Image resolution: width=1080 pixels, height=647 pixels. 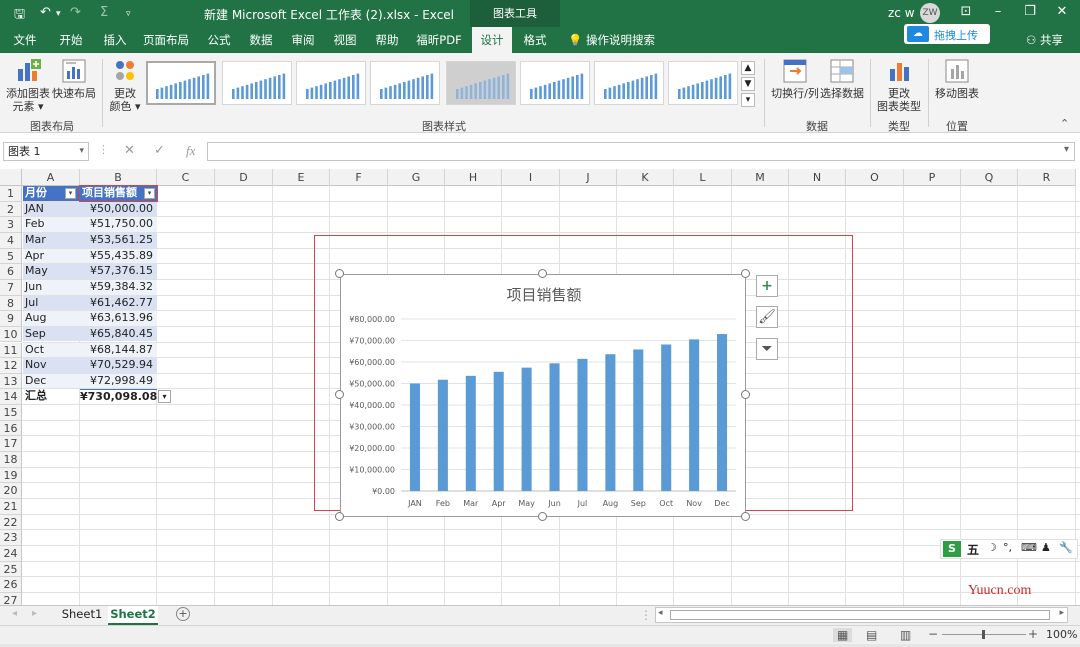 What do you see at coordinates (11, 194) in the screenshot?
I see `row-header-1: 1` at bounding box center [11, 194].